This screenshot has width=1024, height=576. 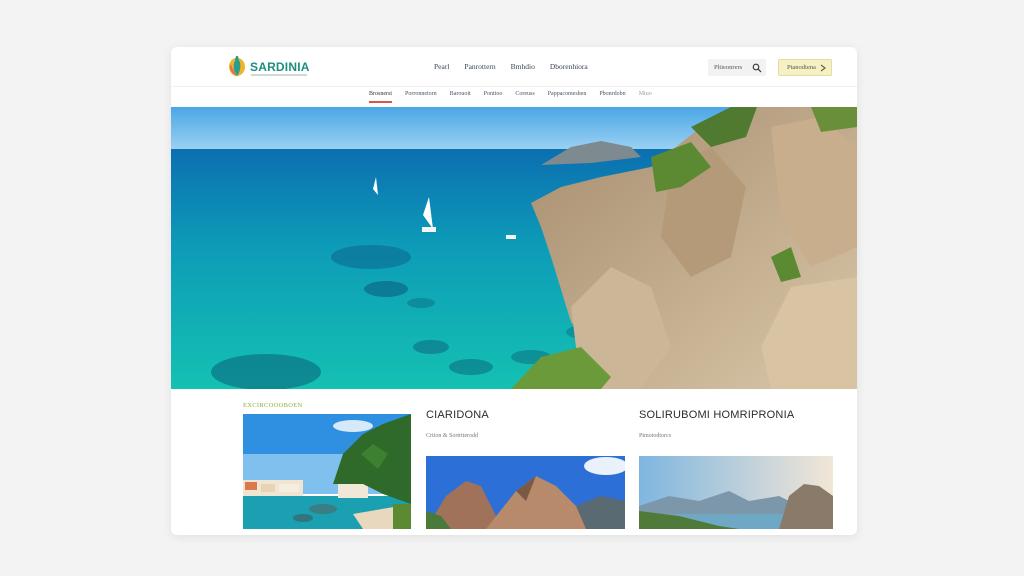 I want to click on search-box: Pltieonrers, so click(x=737, y=67).